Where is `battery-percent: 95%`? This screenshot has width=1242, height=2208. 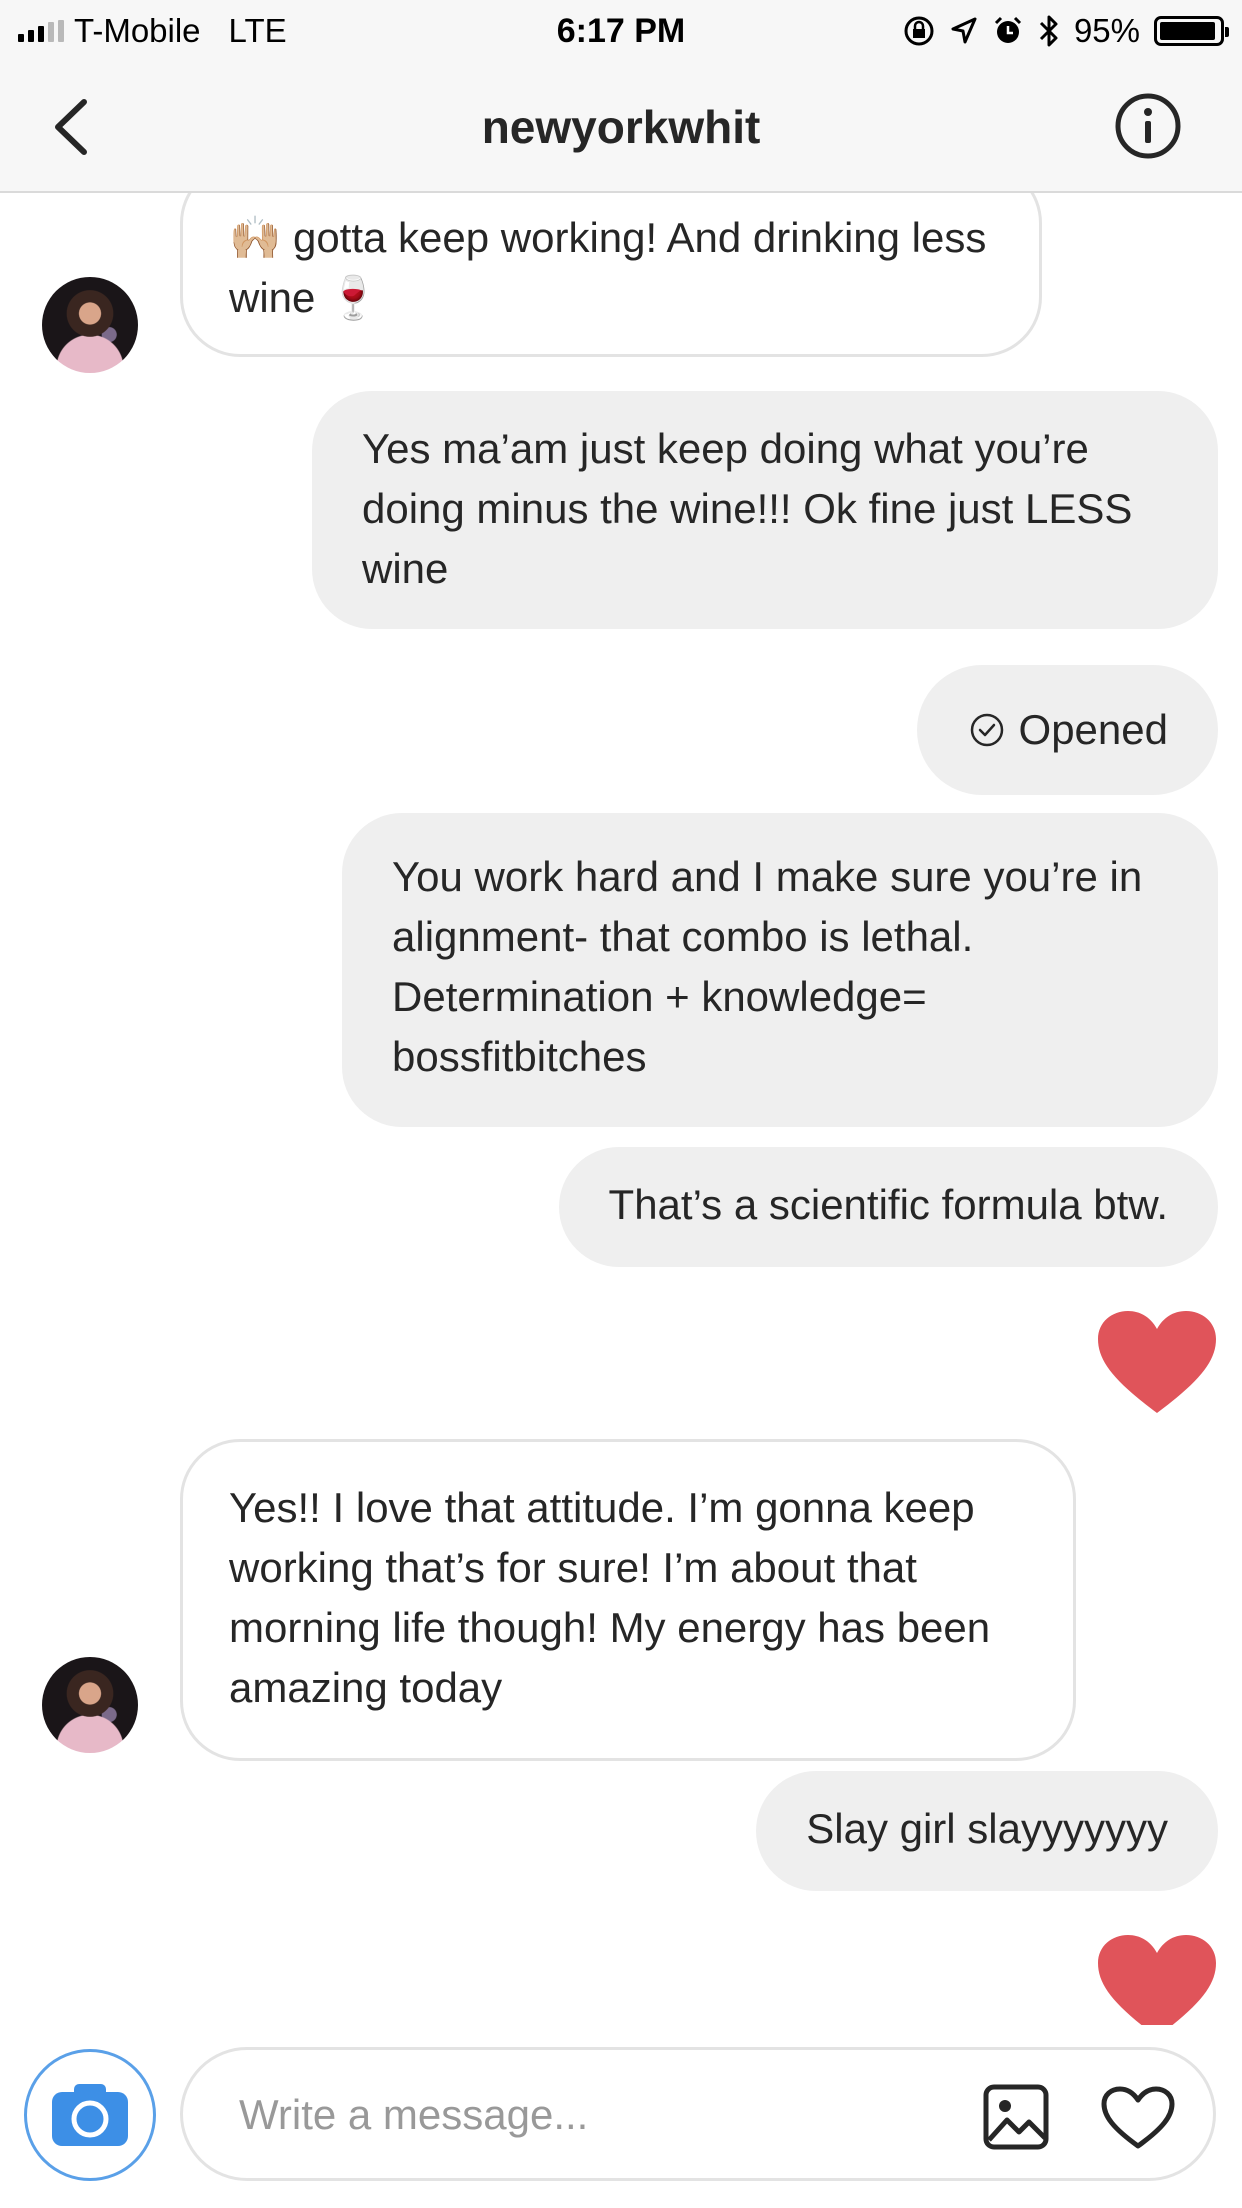
battery-percent: 95% is located at coordinates (1106, 30).